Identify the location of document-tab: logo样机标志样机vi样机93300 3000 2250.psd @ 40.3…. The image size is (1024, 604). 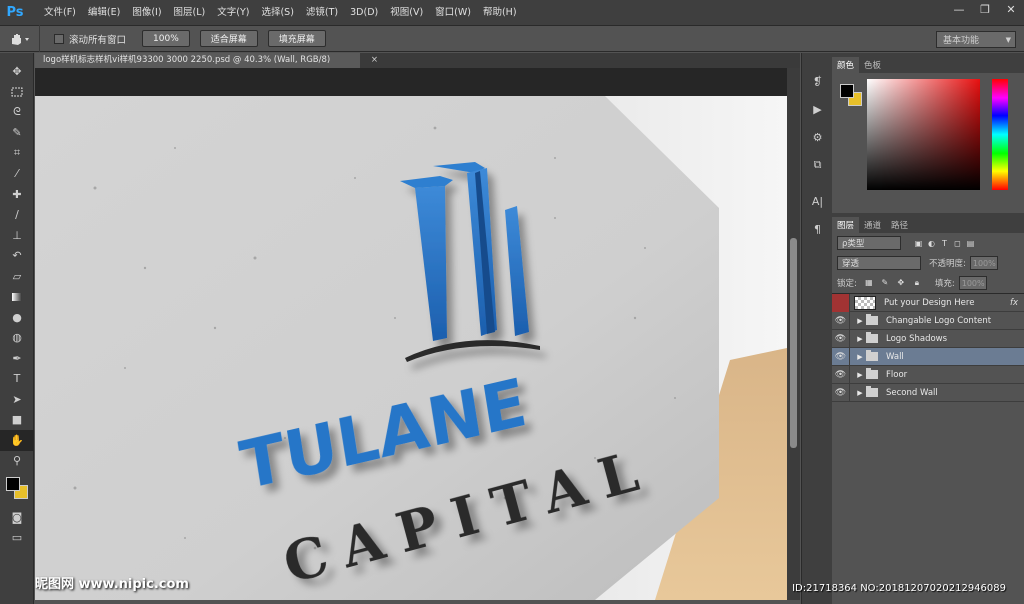
(206, 60).